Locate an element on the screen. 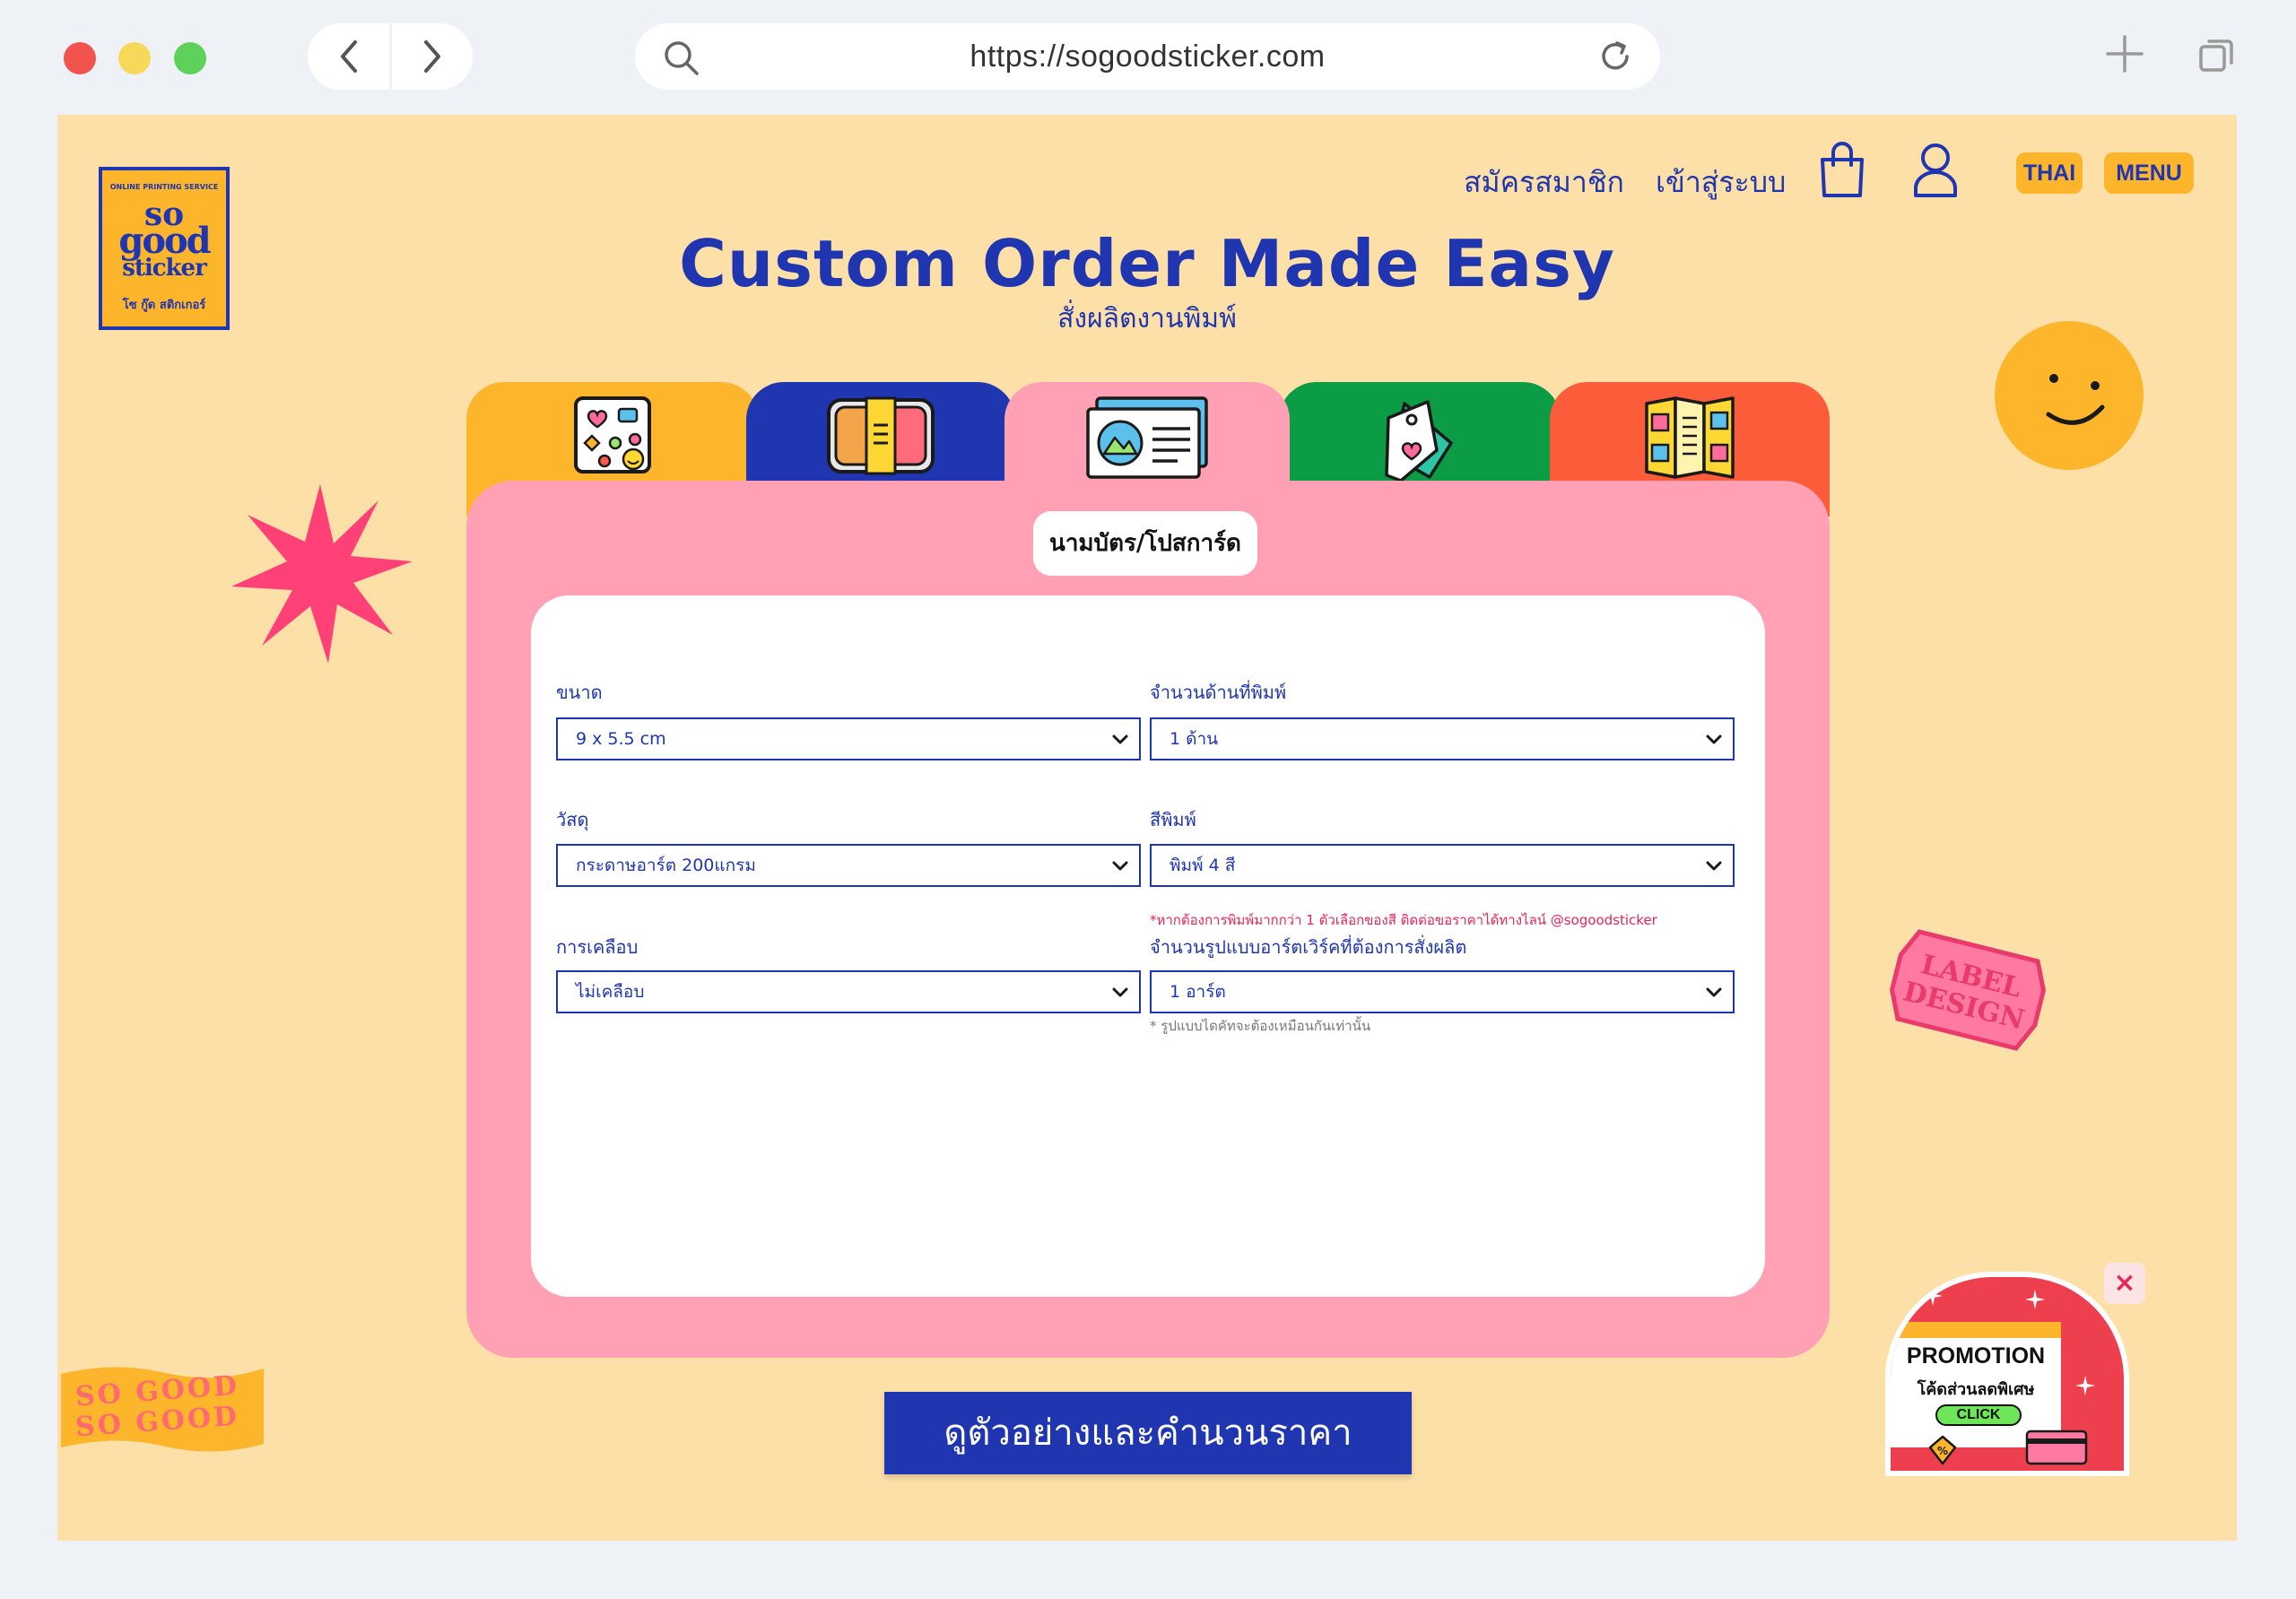 Image resolution: width=2296 pixels, height=1599 pixels. chevron-right-icon is located at coordinates (431, 57).